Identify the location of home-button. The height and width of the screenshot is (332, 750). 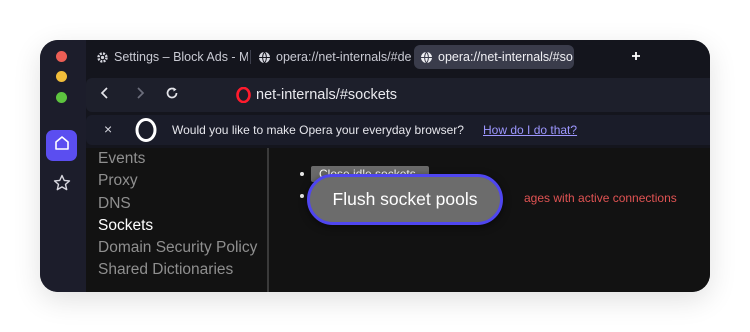
(61, 145).